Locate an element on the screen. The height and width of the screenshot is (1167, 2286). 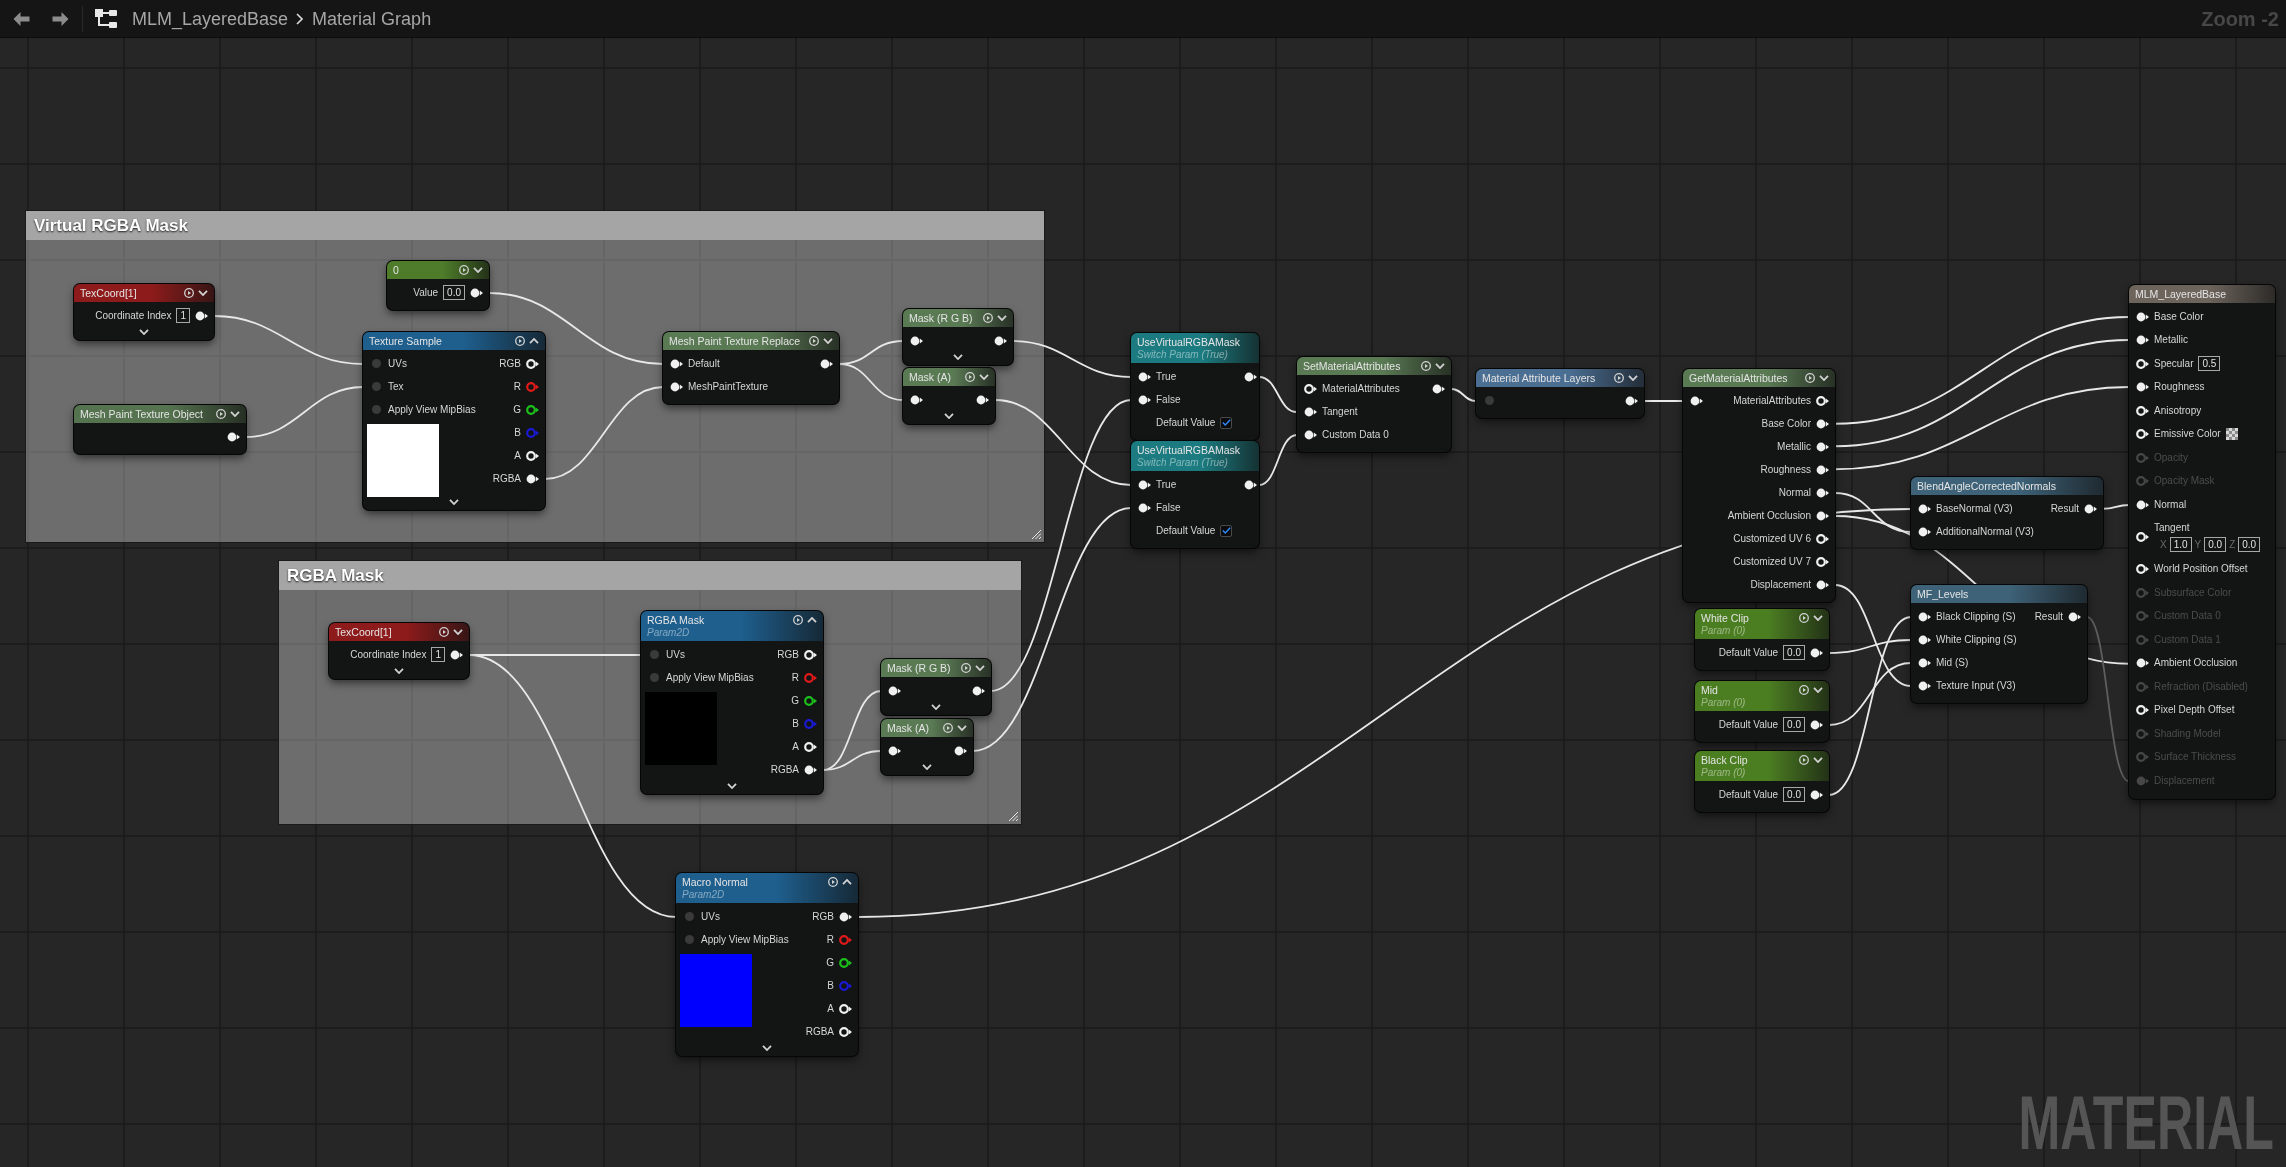
checker-swatch-icon is located at coordinates (2231, 434).